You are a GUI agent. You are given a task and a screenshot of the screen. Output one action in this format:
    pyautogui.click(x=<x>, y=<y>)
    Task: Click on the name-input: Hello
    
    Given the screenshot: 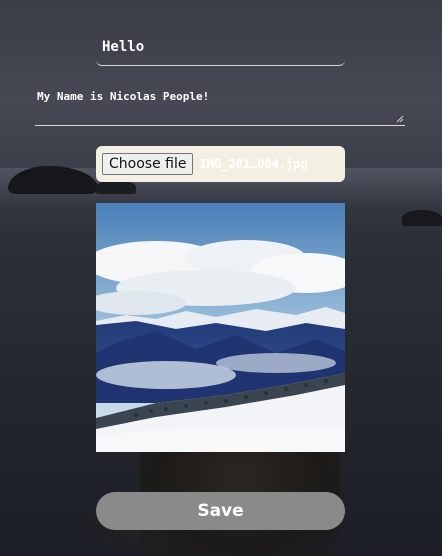 What is the action you would take?
    pyautogui.click(x=220, y=49)
    